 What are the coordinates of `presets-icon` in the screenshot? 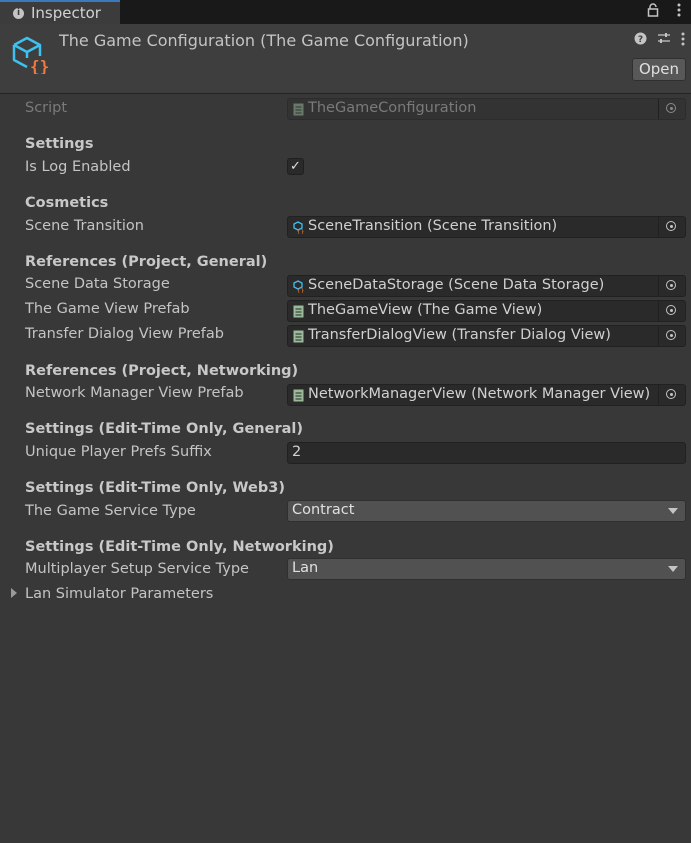 It's located at (664, 41).